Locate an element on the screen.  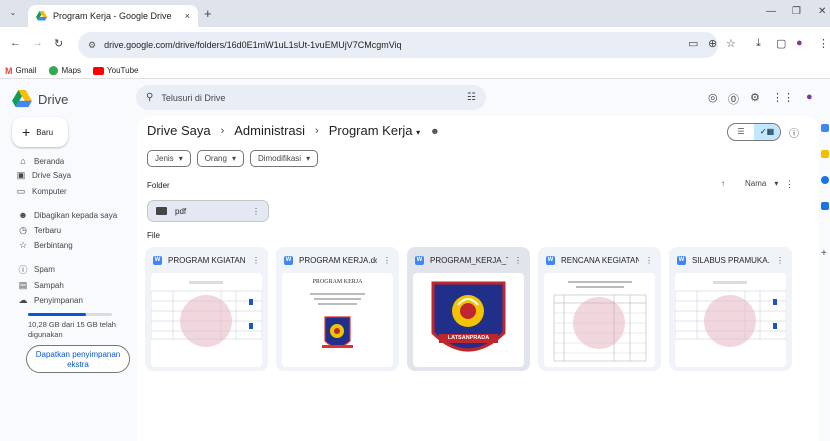
folder-item: pdf ⋮ is located at coordinates (208, 211).